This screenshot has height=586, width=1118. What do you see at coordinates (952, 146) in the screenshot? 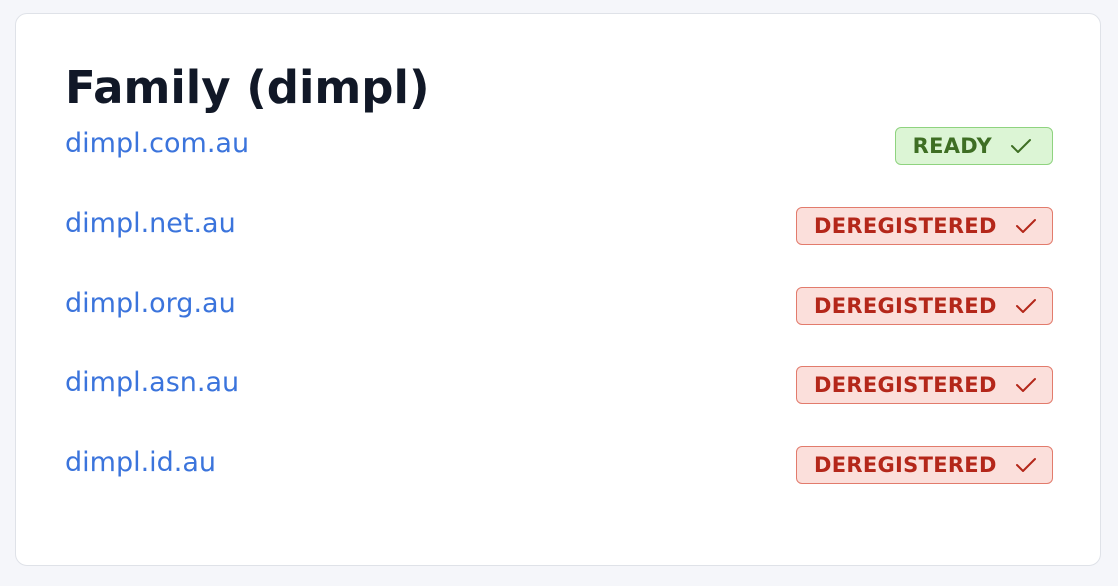
I see `status-label: READY` at bounding box center [952, 146].